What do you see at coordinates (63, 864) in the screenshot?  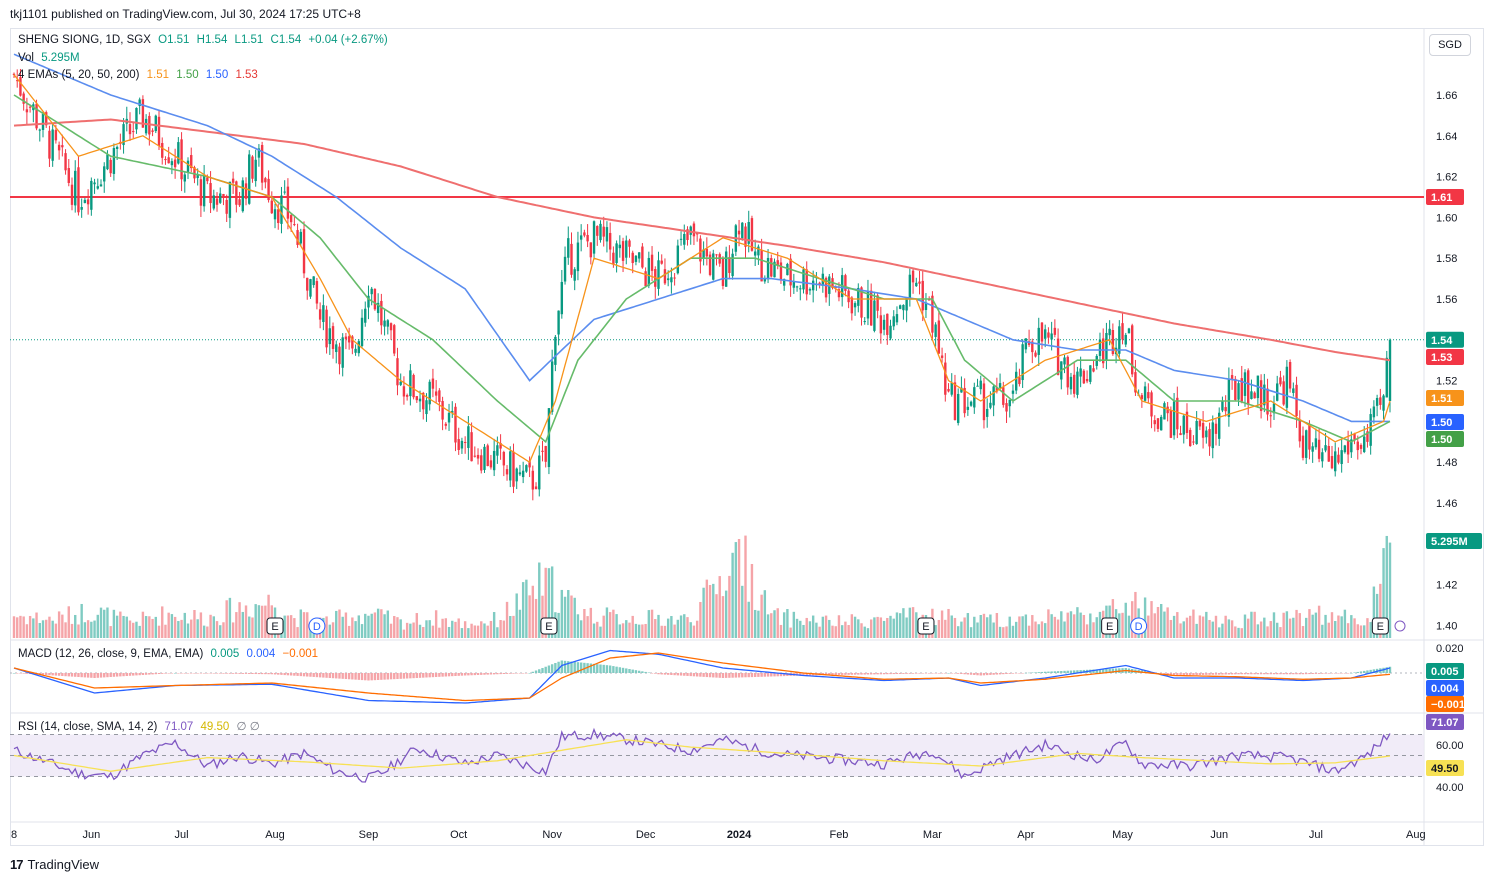 I see `brand-name: TradingView` at bounding box center [63, 864].